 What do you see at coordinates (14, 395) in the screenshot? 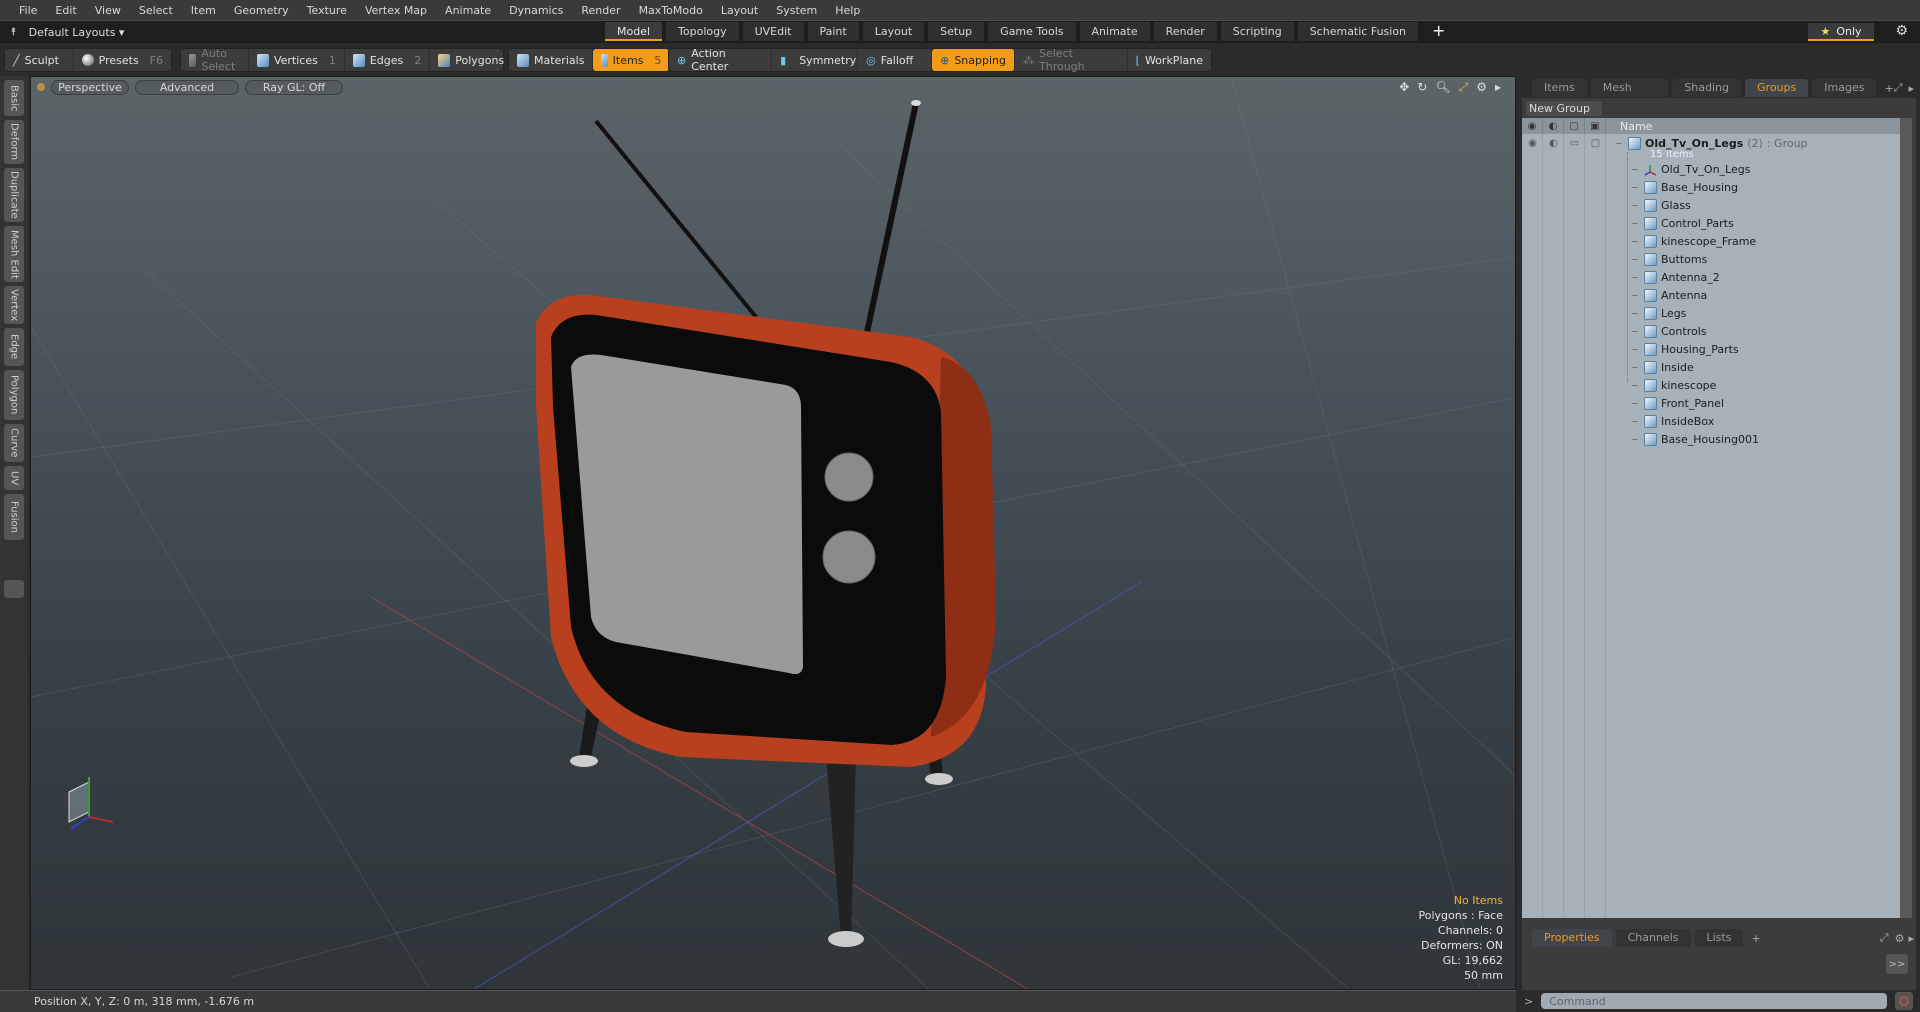
I see `vtab-polygon: Polygon` at bounding box center [14, 395].